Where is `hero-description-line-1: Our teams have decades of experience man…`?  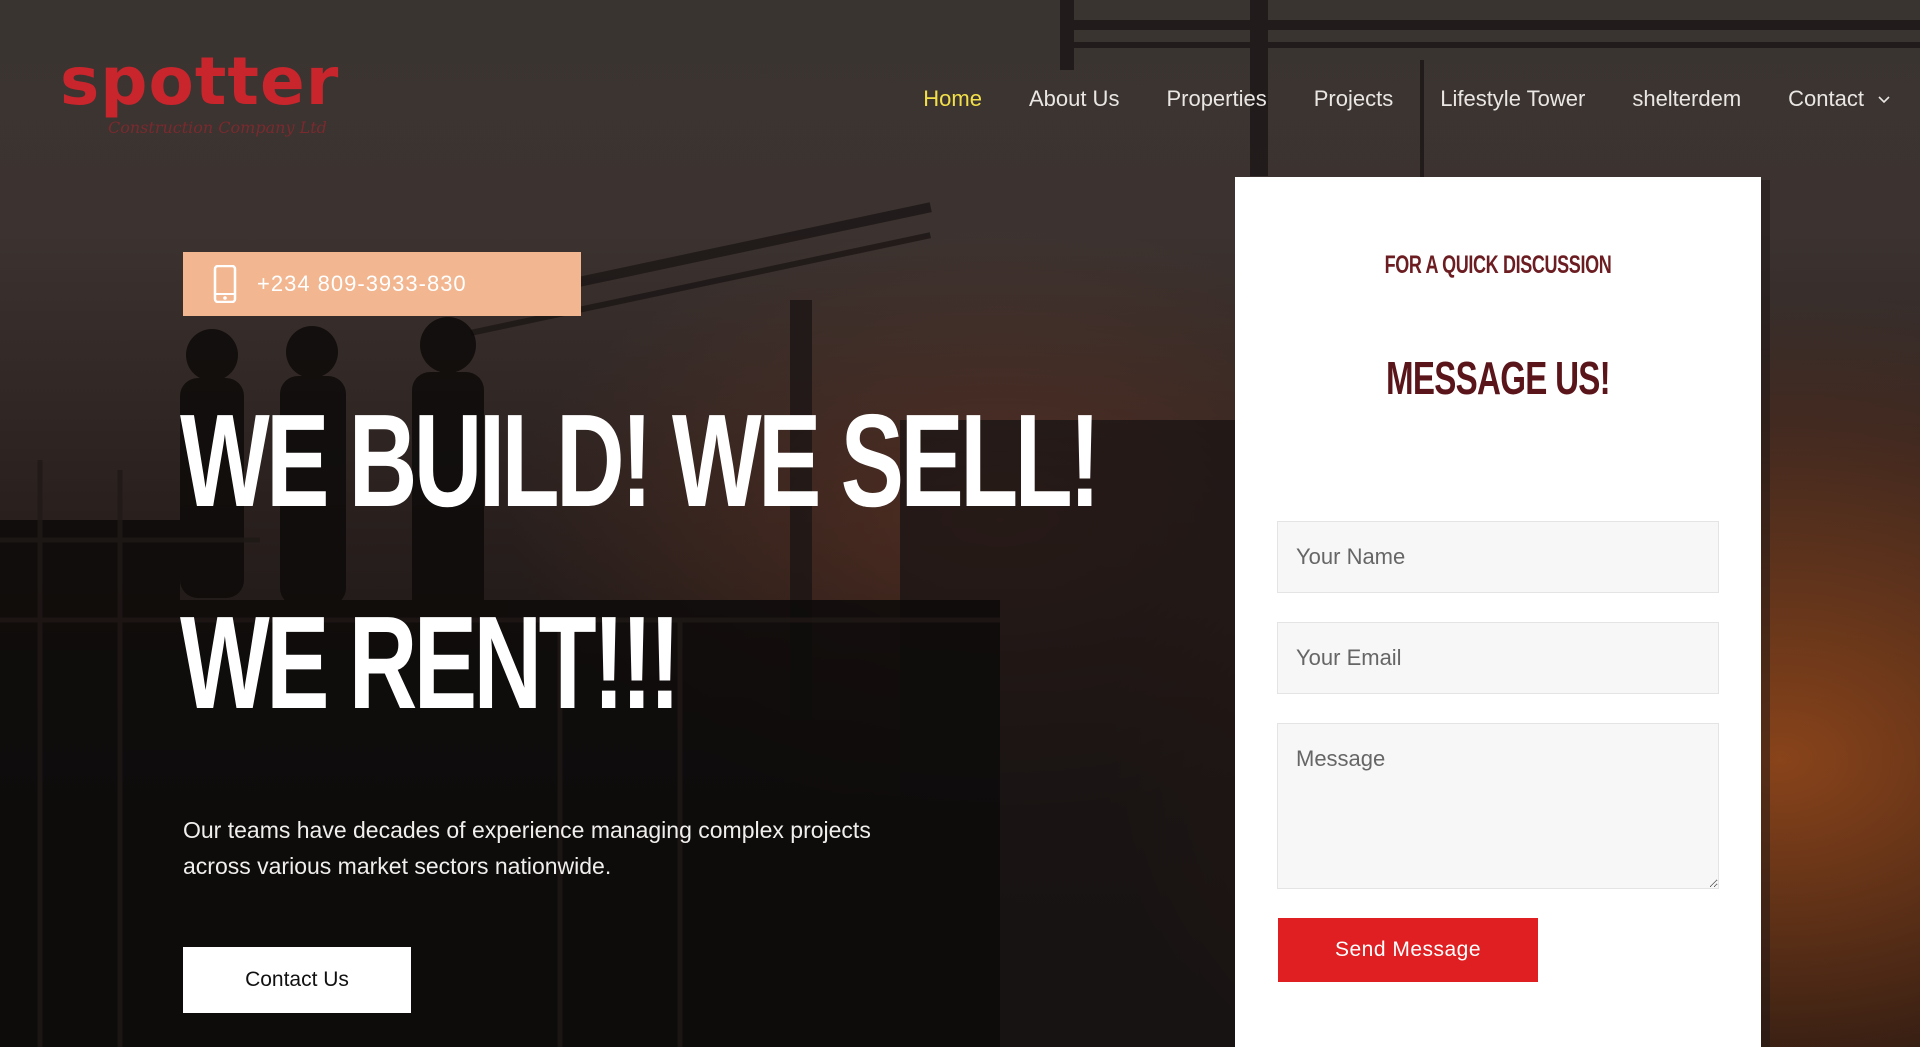
hero-description-line-1: Our teams have decades of experience man… is located at coordinates (527, 830).